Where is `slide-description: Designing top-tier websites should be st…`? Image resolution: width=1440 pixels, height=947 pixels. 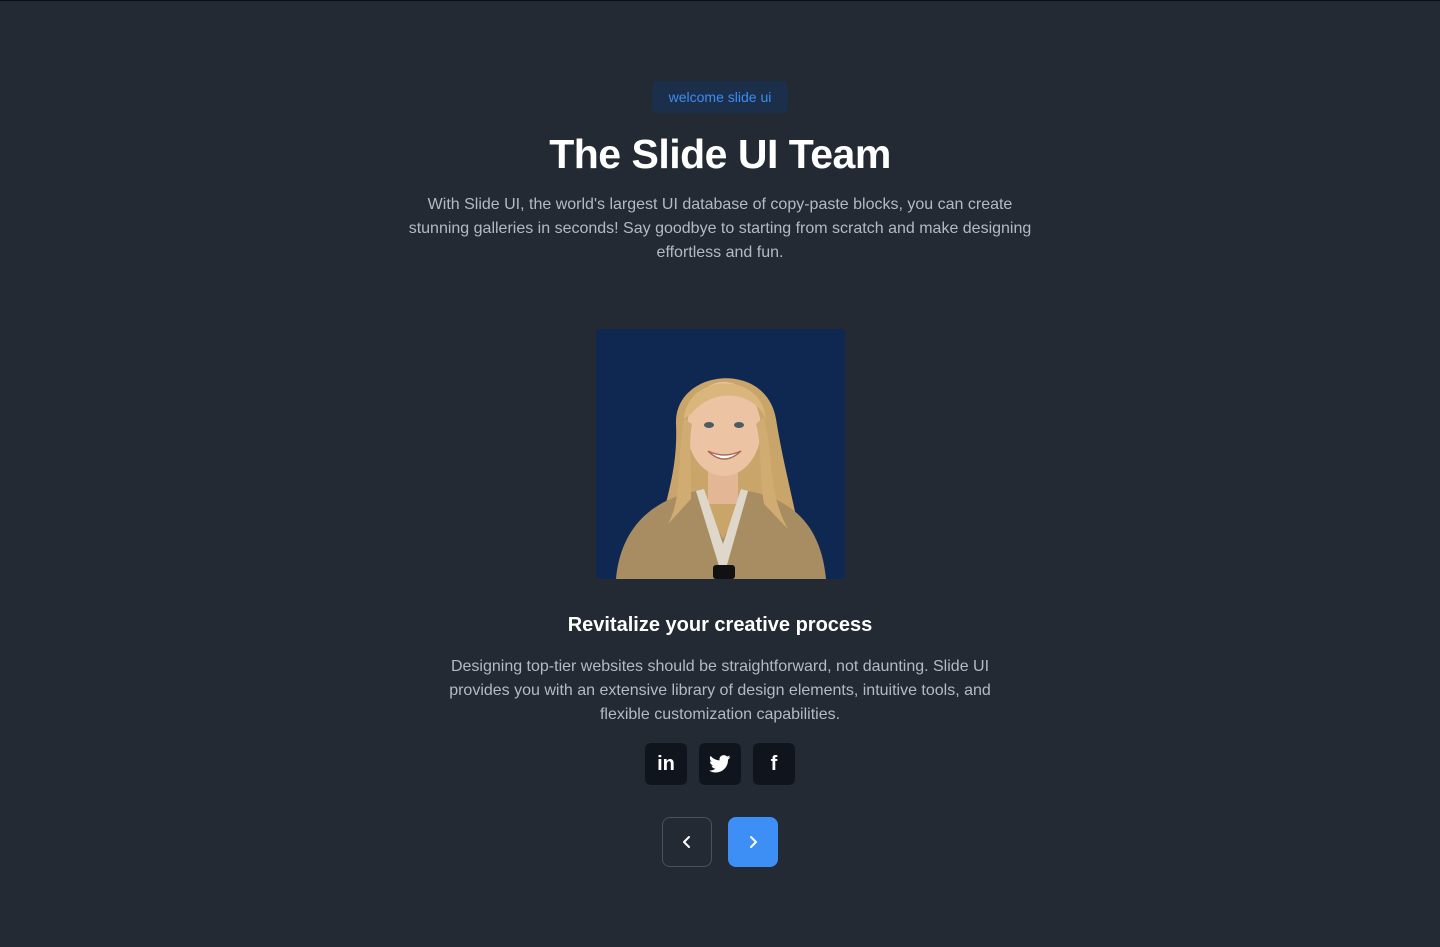
slide-description: Designing top-tier websites should be st… is located at coordinates (720, 690).